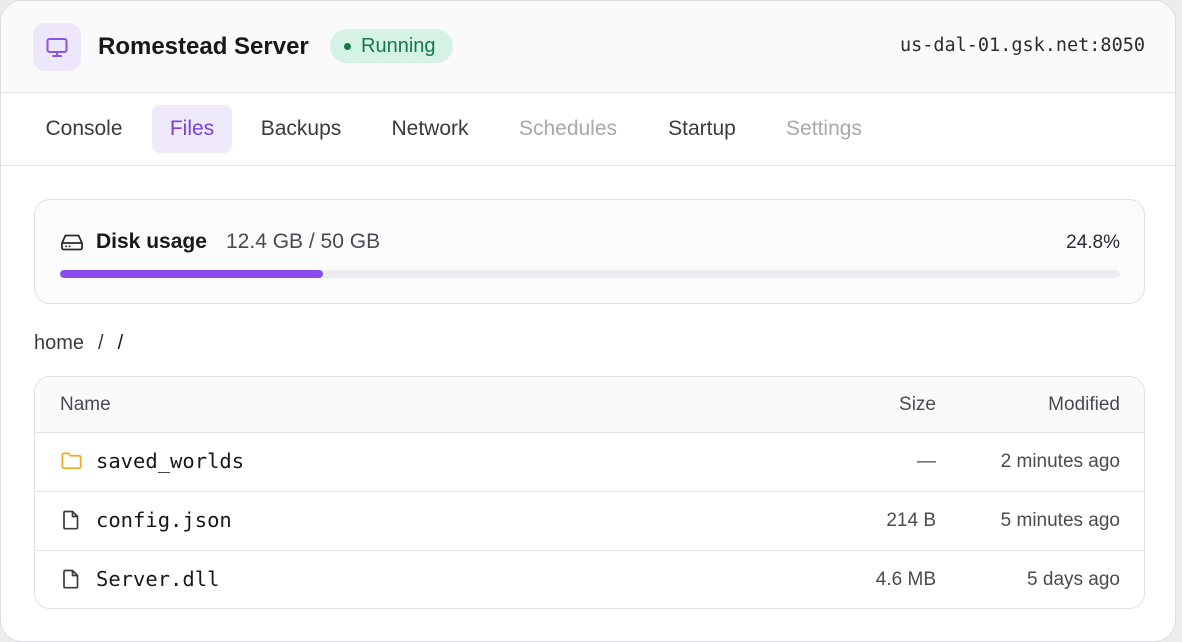  I want to click on table-row: Server.dll 4.6 MB 5 days ago, so click(589, 579).